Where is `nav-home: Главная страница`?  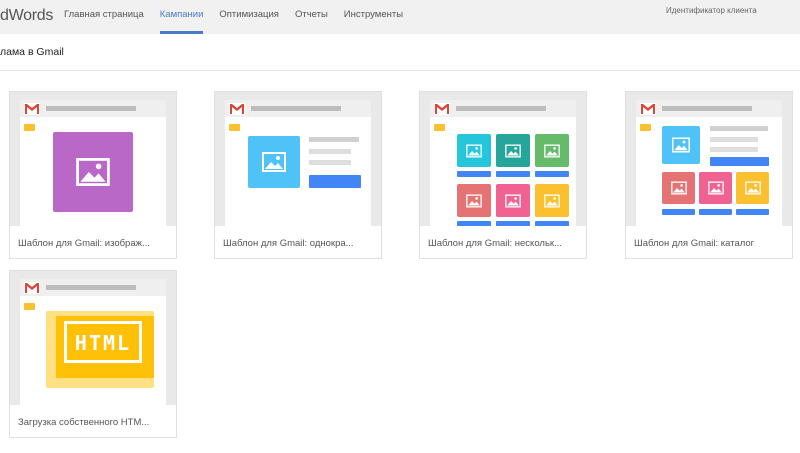 nav-home: Главная страница is located at coordinates (104, 17).